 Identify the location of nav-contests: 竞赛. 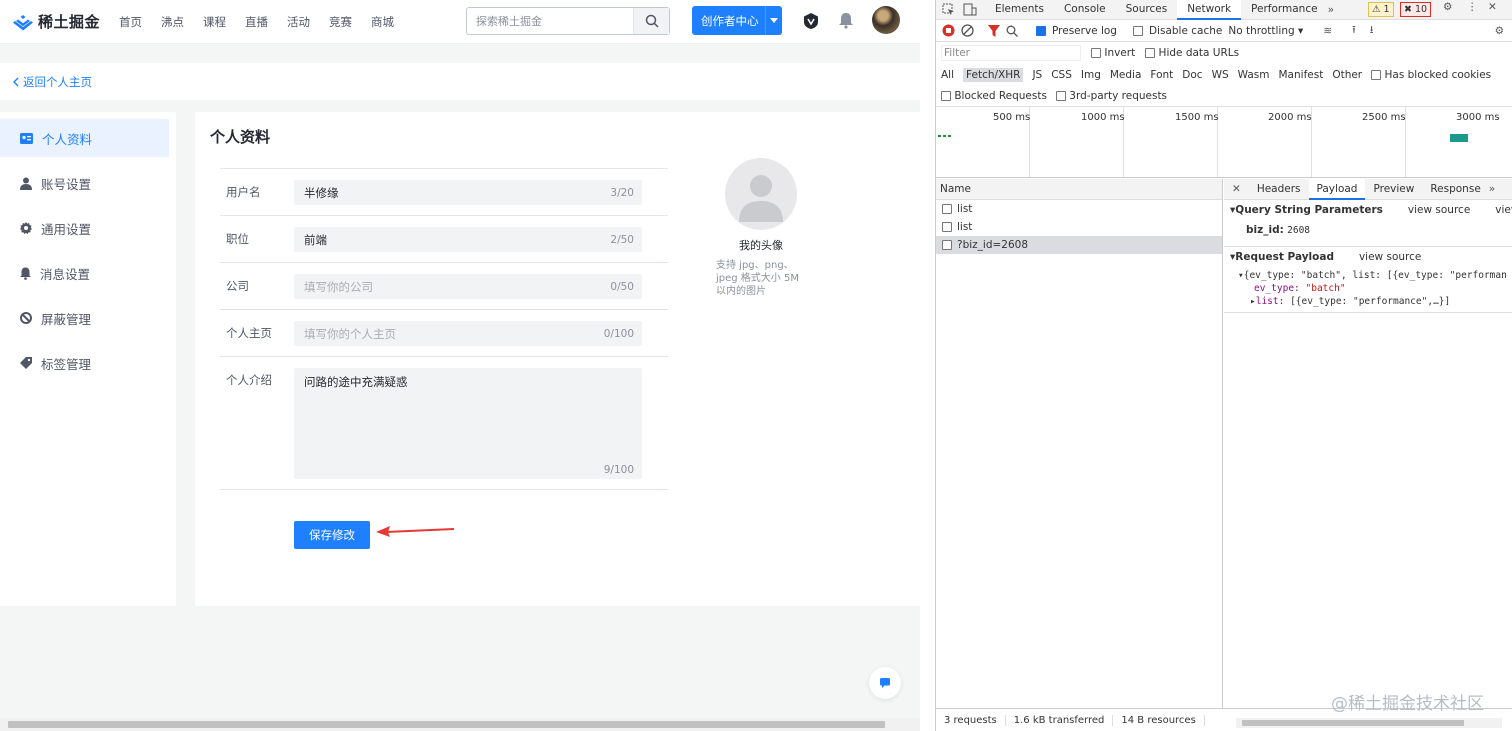
(340, 22).